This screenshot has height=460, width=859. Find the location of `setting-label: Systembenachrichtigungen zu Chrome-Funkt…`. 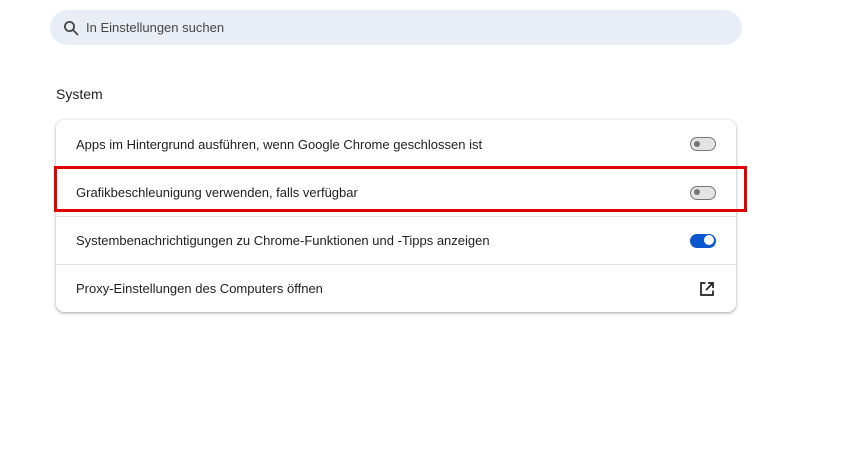

setting-label: Systembenachrichtigungen zu Chrome-Funkt… is located at coordinates (283, 240).